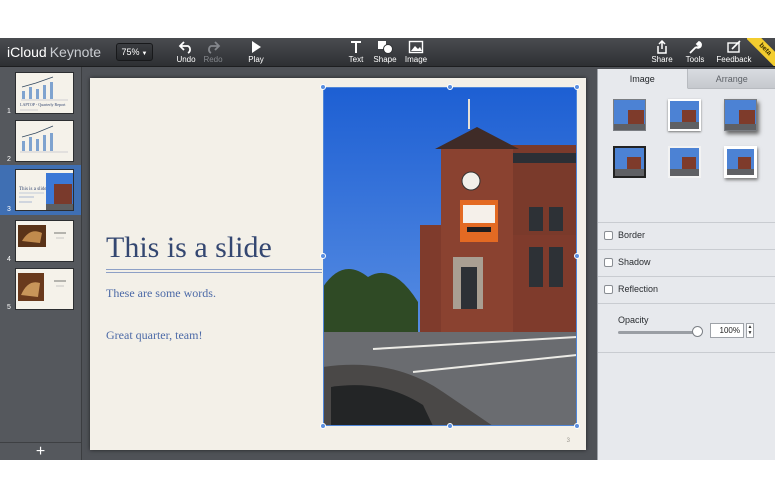  I want to click on opacity-input: 100%, so click(727, 330).